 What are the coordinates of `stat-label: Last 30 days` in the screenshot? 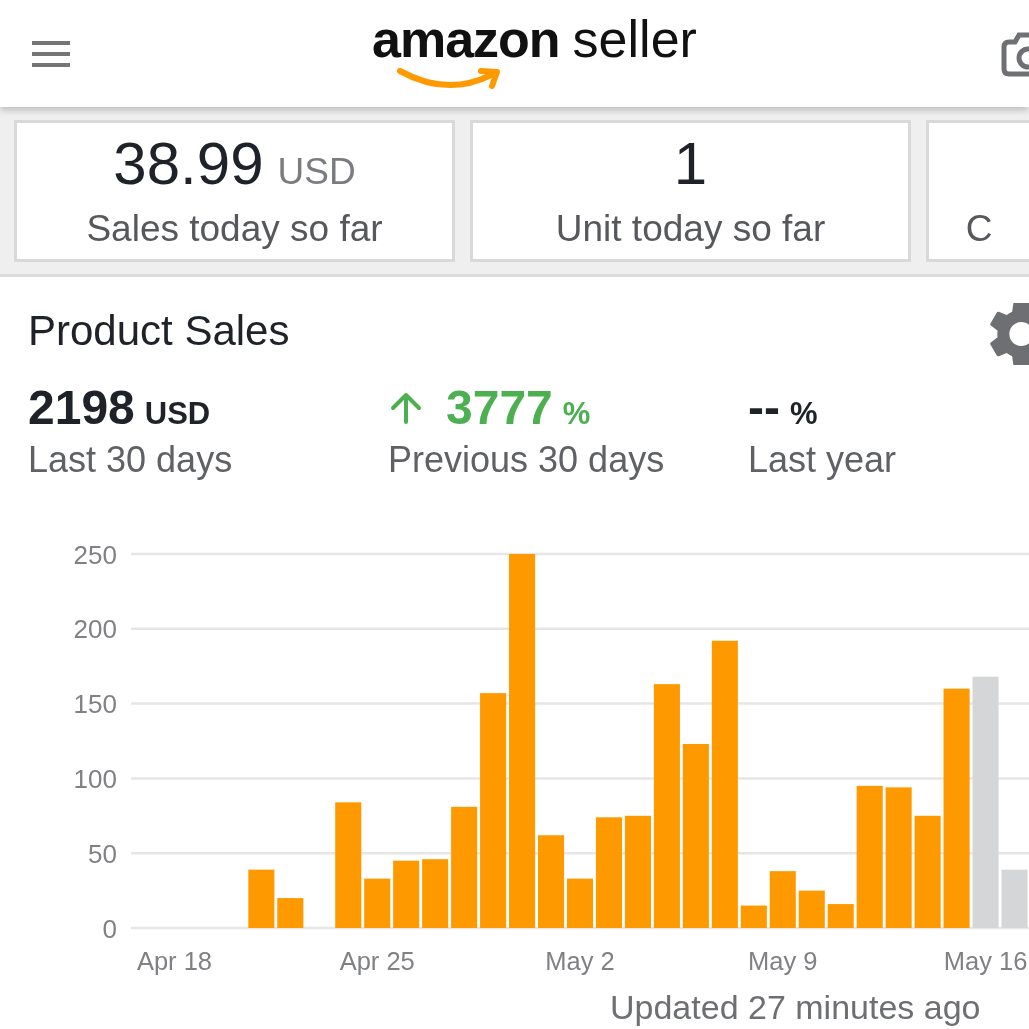 It's located at (131, 460).